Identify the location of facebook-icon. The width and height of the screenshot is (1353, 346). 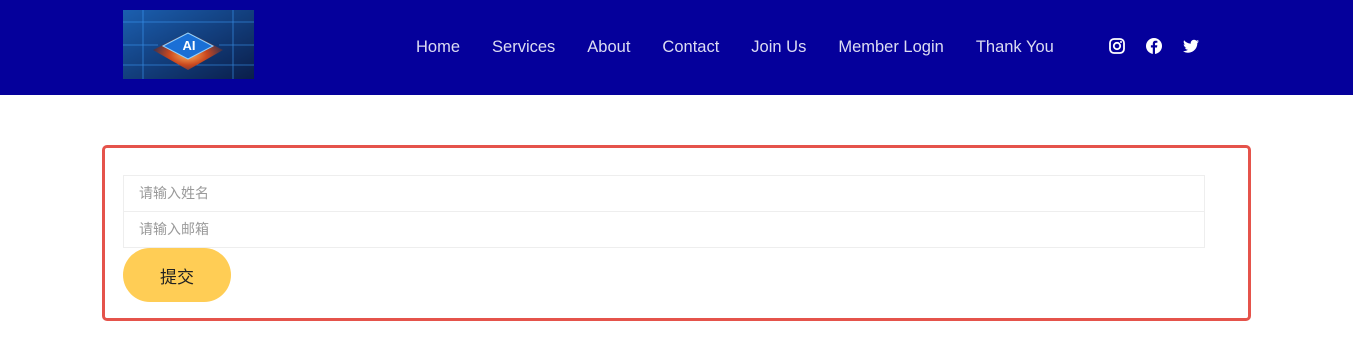
(1154, 46).